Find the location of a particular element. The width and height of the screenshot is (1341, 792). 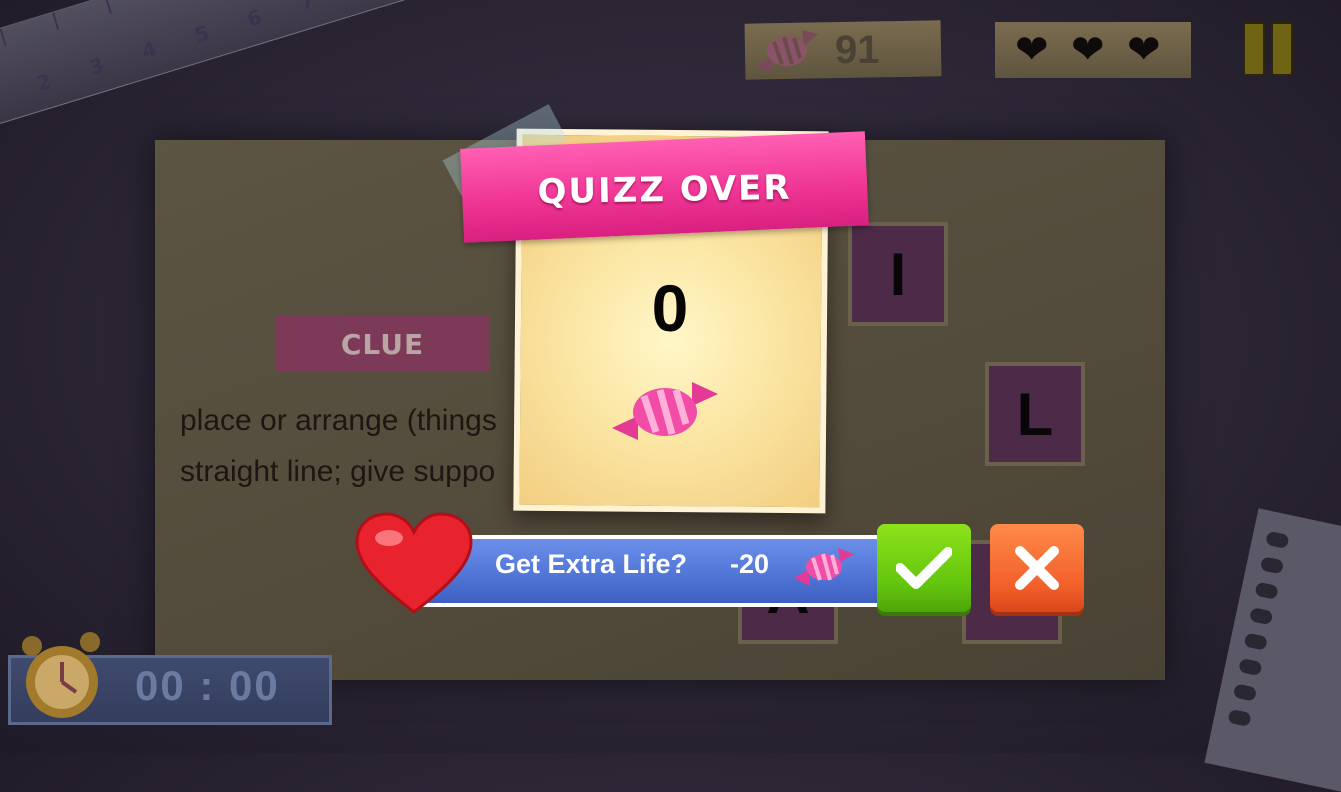

clue-text-line-1: place or arrange (things is located at coordinates (338, 420).